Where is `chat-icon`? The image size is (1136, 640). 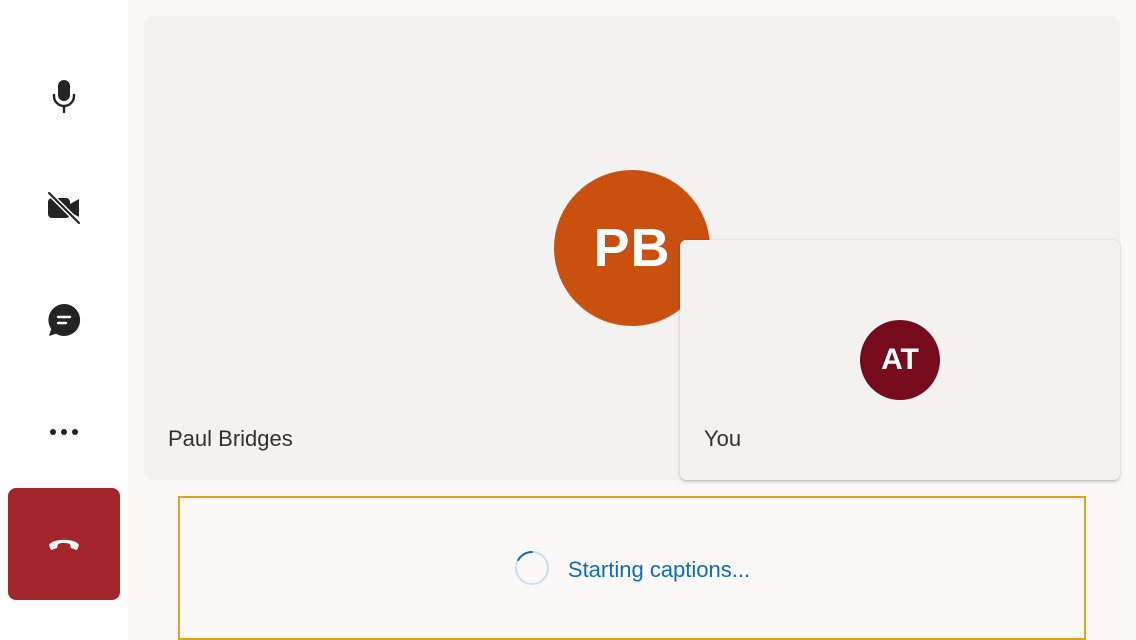 chat-icon is located at coordinates (64, 320).